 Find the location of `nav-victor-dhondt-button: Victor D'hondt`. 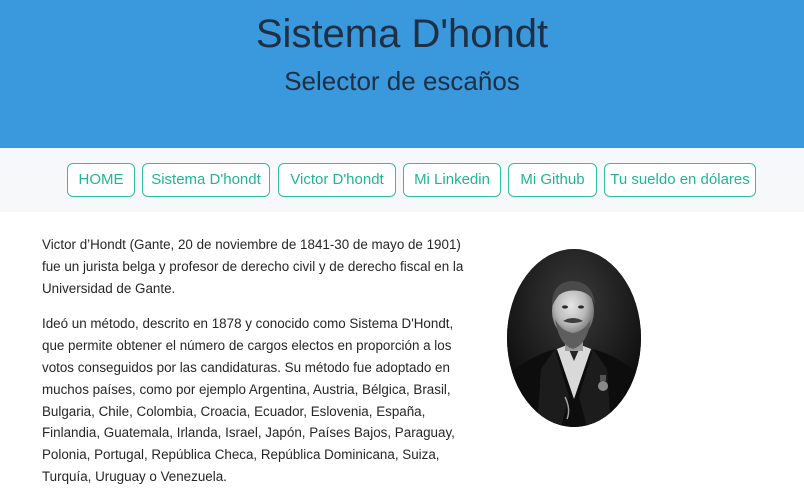

nav-victor-dhondt-button: Victor D'hondt is located at coordinates (337, 180).